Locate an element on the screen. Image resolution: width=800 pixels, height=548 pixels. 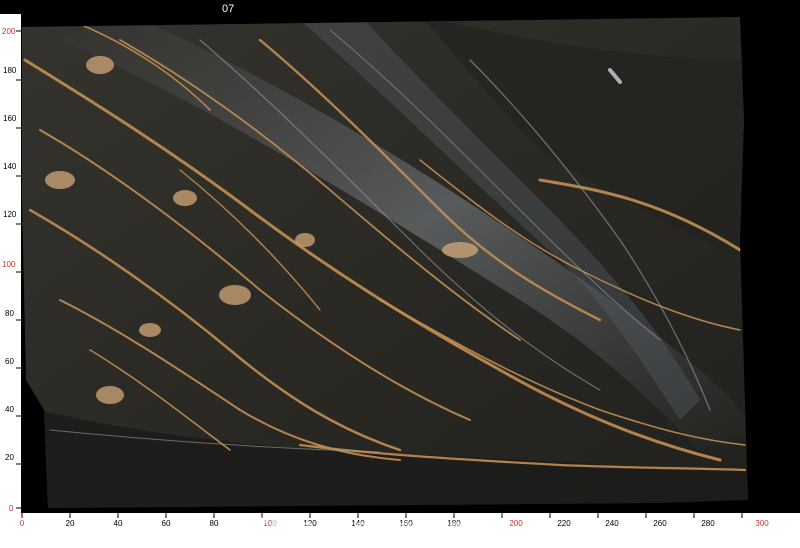
x-tick-label: 220 is located at coordinates (564, 523).